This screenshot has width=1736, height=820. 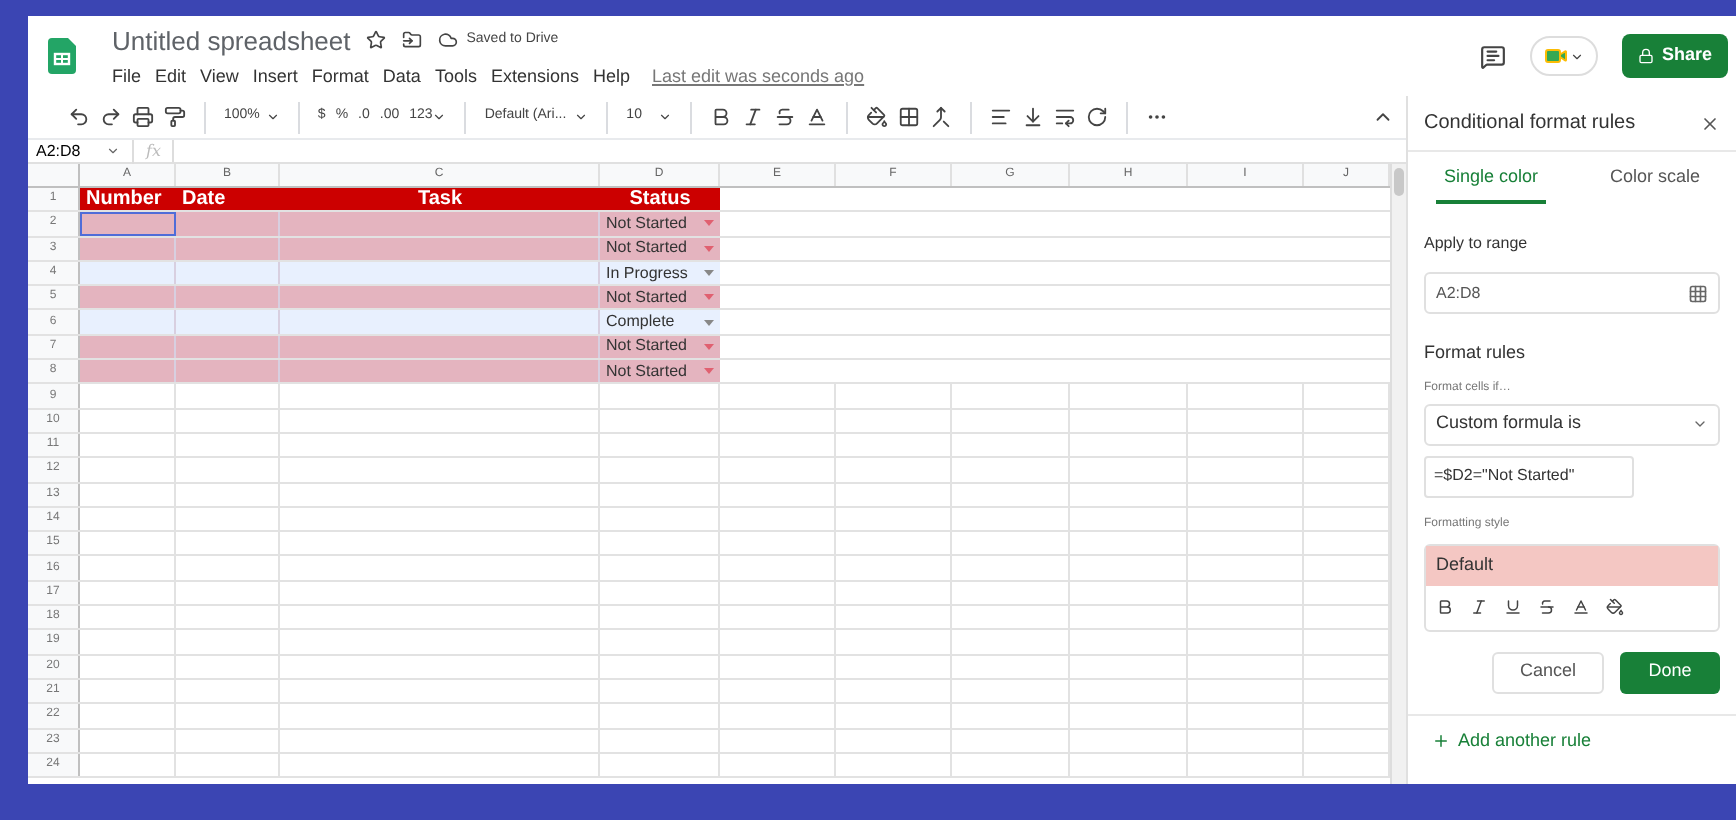 I want to click on scrollbar-thumb, so click(x=1399, y=182).